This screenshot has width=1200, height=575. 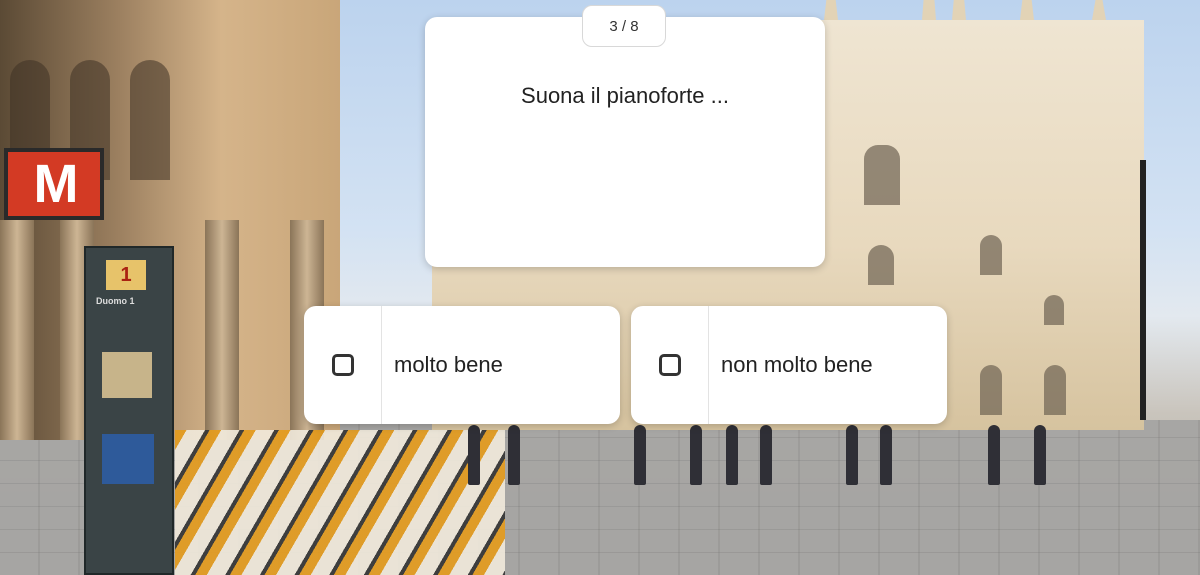 What do you see at coordinates (624, 26) in the screenshot?
I see `question-counter: 3 / 8` at bounding box center [624, 26].